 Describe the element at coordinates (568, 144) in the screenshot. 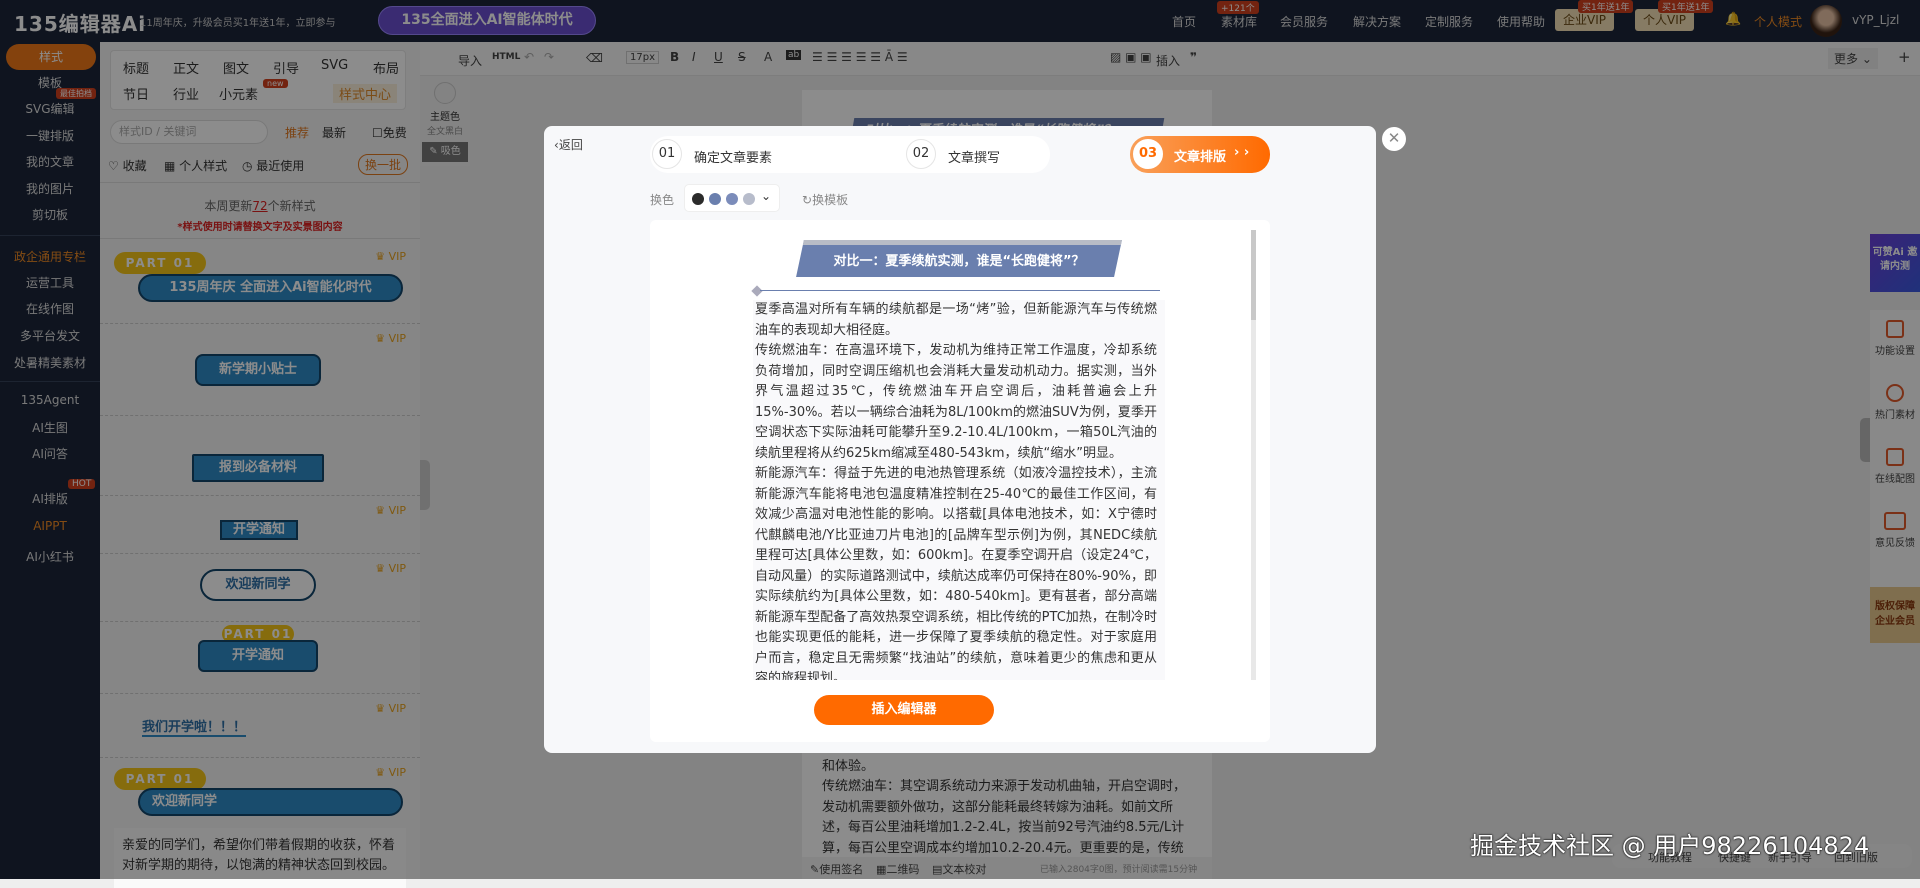

I see `back-button: ‹返回` at that location.